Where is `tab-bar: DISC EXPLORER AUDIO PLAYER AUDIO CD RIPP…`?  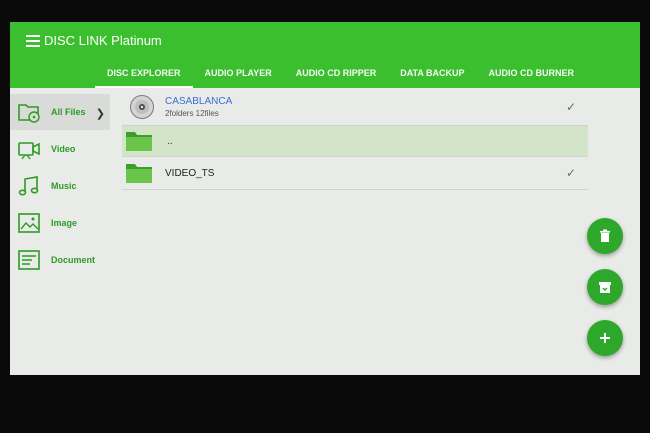 tab-bar: DISC EXPLORER AUDIO PLAYER AUDIO CD RIPP… is located at coordinates (340, 77).